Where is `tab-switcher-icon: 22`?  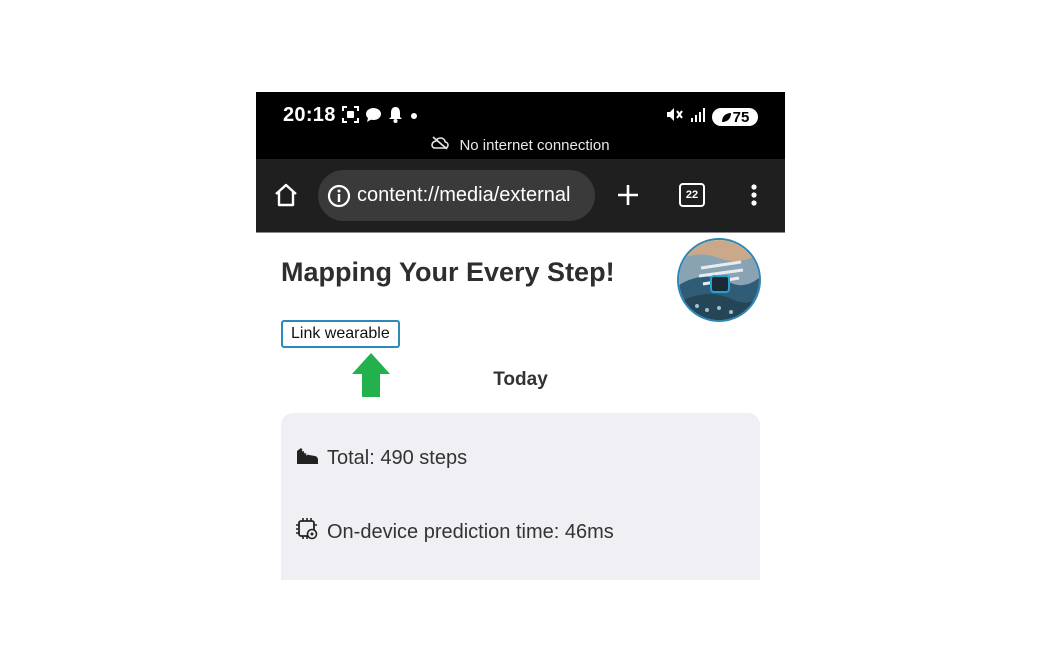 tab-switcher-icon: 22 is located at coordinates (692, 195).